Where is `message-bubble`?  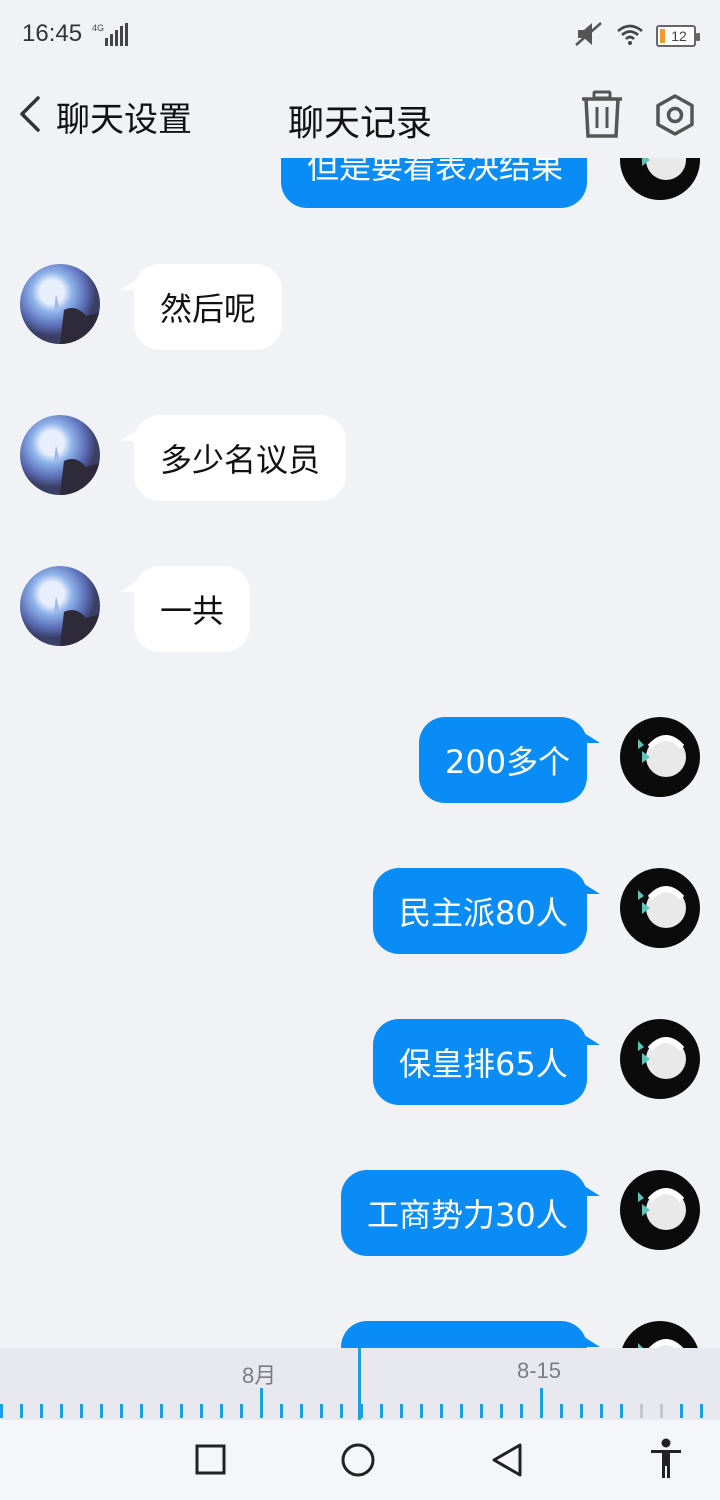 message-bubble is located at coordinates (464, 1334).